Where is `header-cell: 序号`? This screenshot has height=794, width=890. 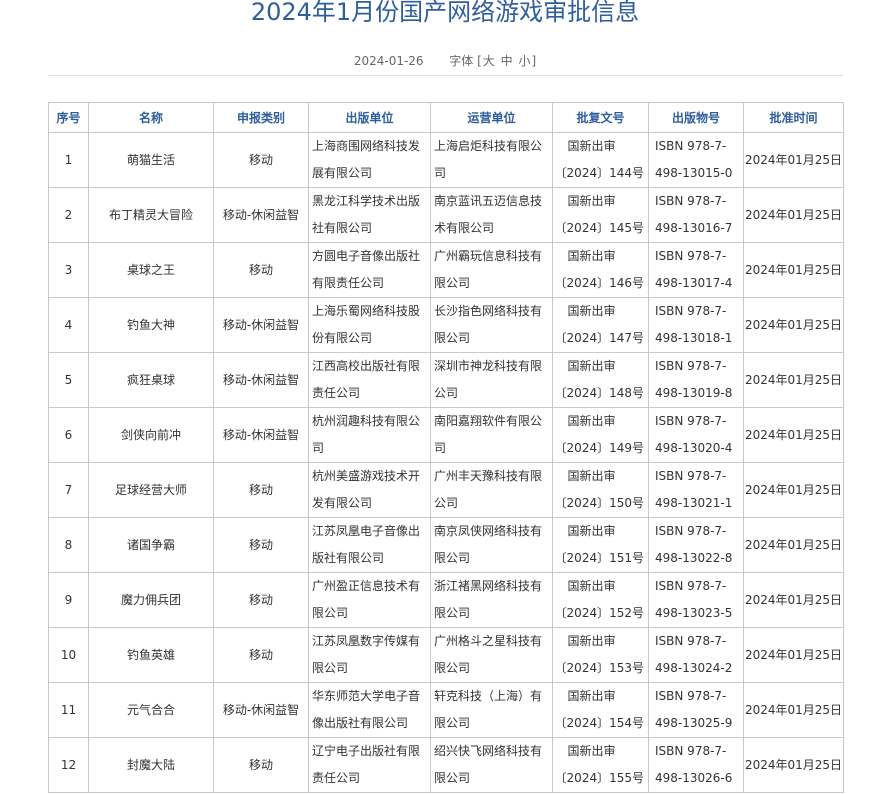 header-cell: 序号 is located at coordinates (68, 117).